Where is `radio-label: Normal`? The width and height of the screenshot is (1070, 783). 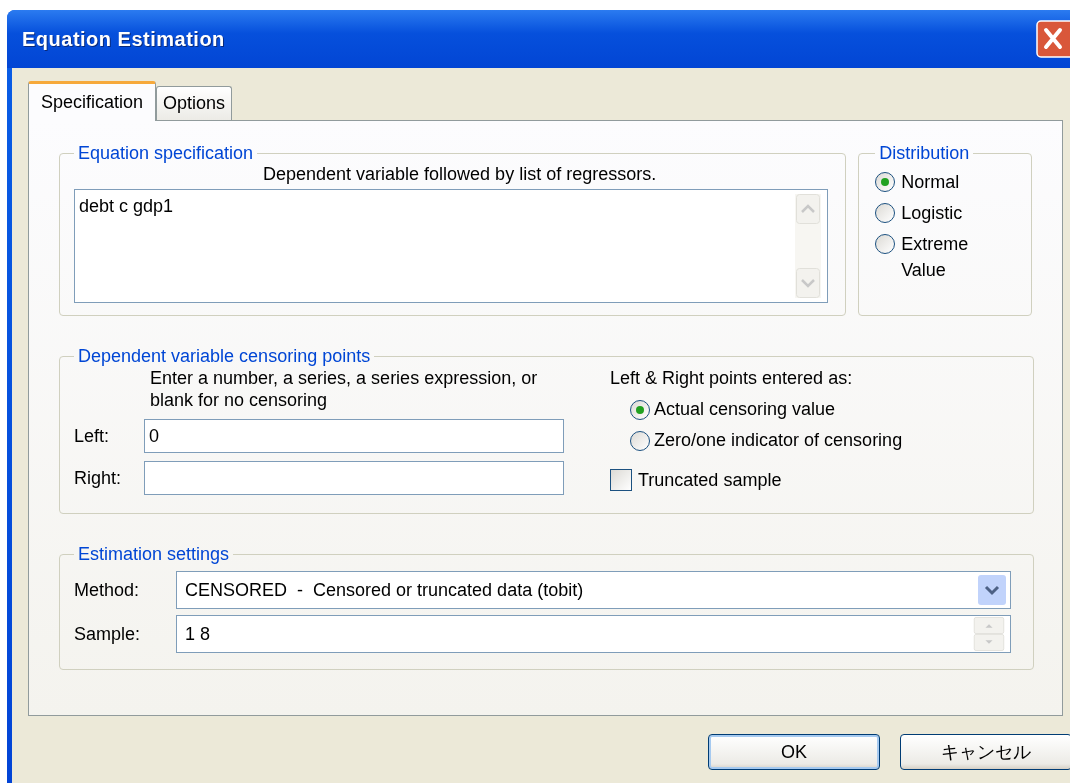
radio-label: Normal is located at coordinates (946, 182).